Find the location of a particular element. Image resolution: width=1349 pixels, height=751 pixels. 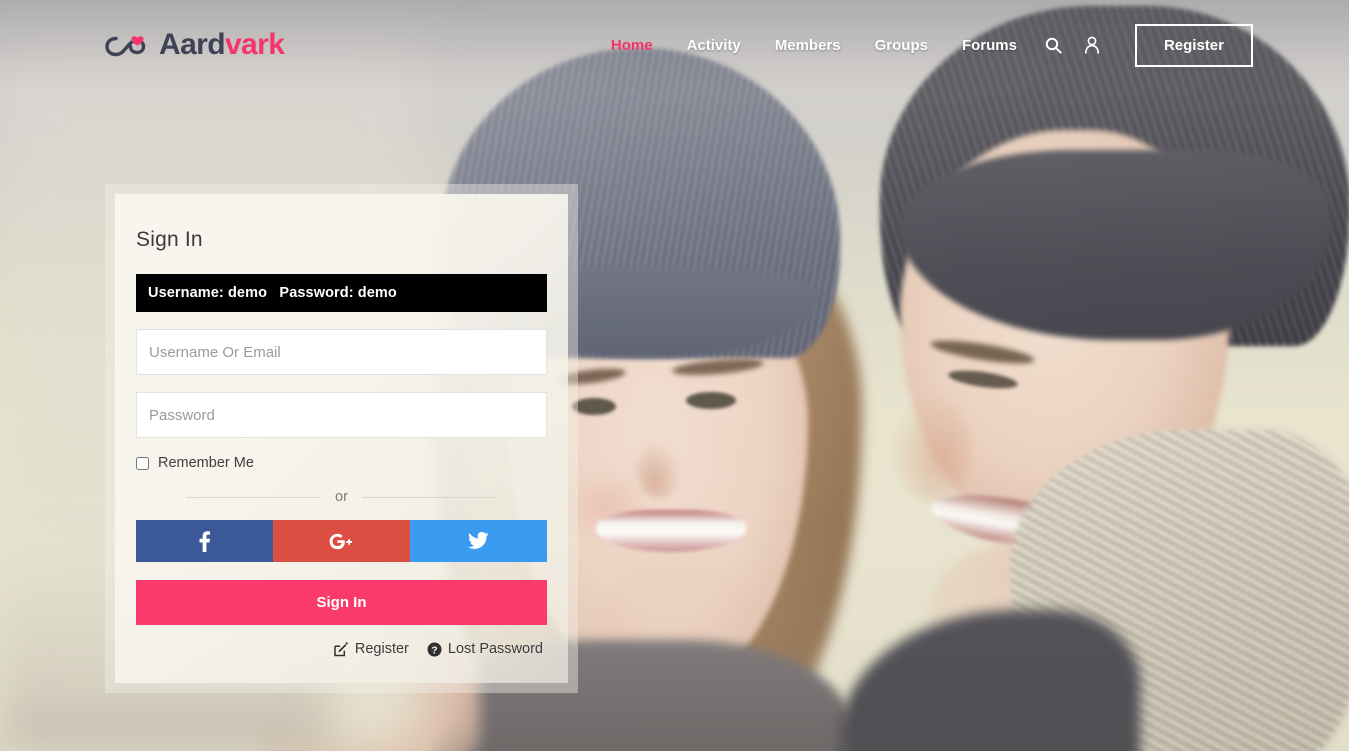

user-account-icon is located at coordinates (1092, 45).